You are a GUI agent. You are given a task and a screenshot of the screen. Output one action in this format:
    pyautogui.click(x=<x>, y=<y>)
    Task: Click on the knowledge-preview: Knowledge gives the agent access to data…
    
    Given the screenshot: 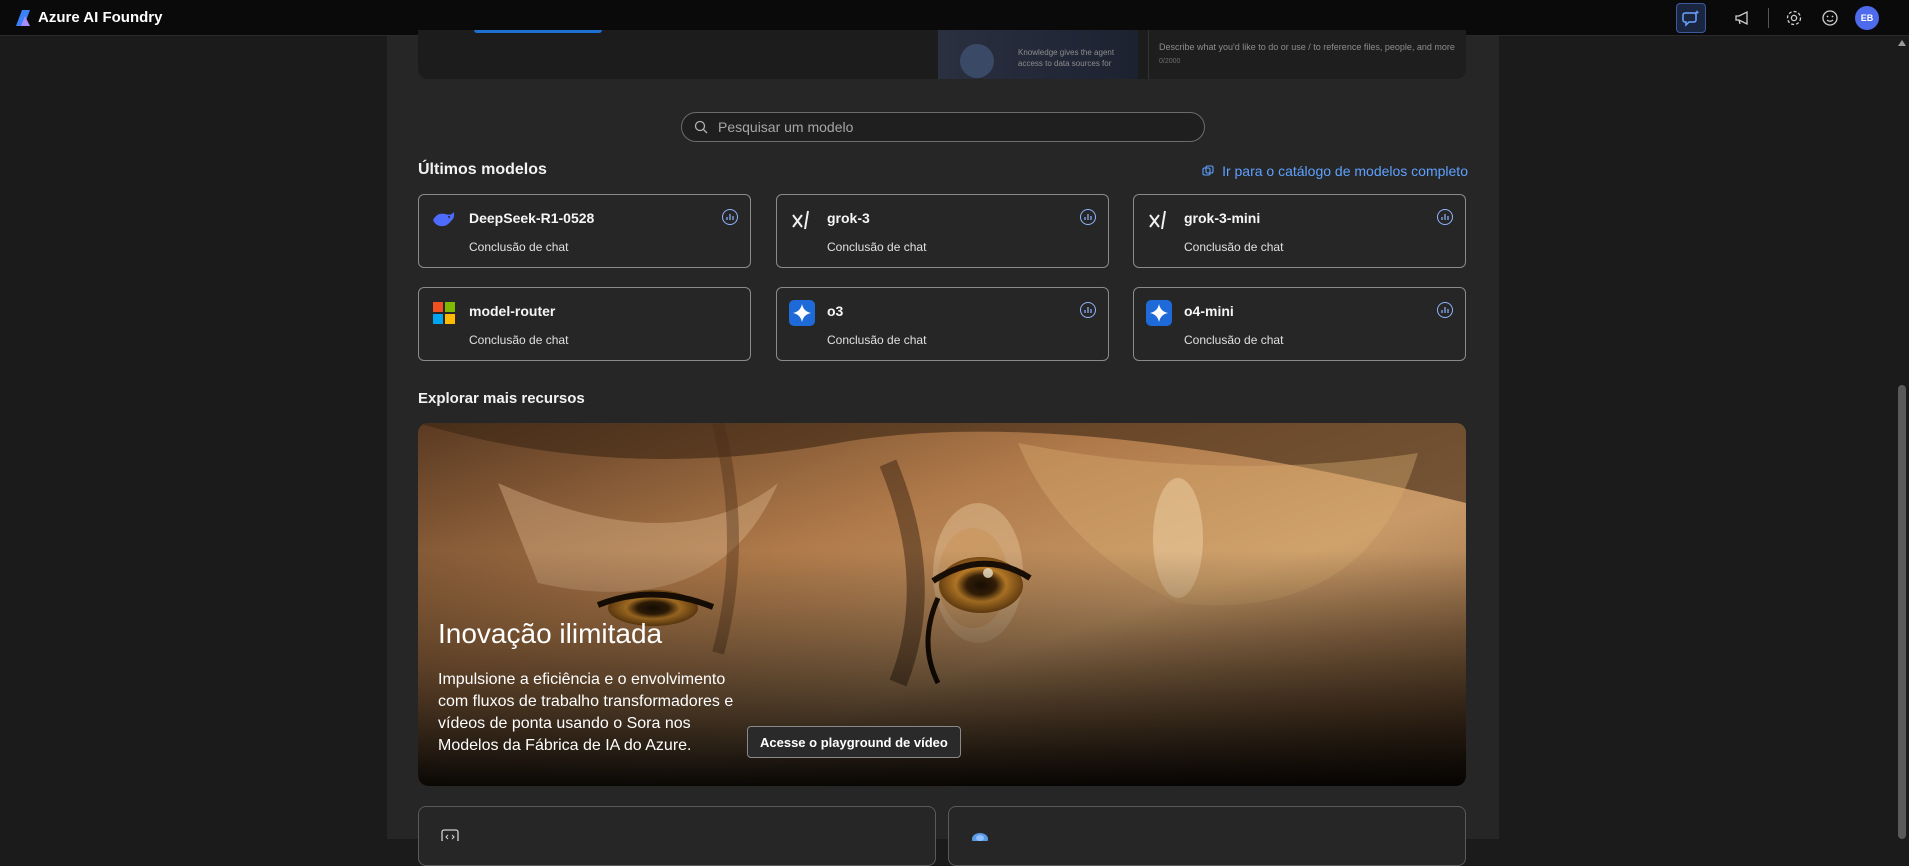 What is the action you would take?
    pyautogui.click(x=1038, y=54)
    